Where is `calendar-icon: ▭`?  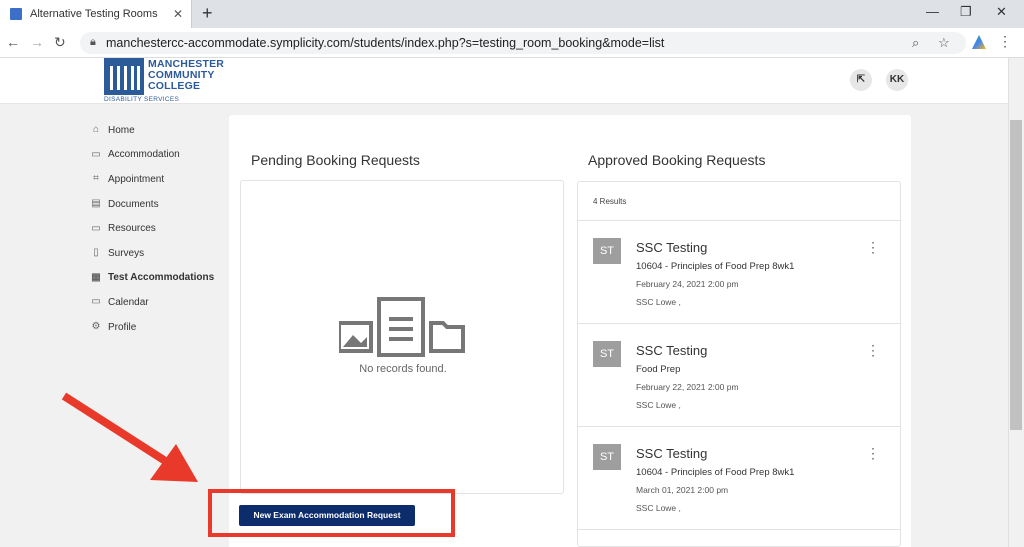 calendar-icon: ▭ is located at coordinates (96, 302).